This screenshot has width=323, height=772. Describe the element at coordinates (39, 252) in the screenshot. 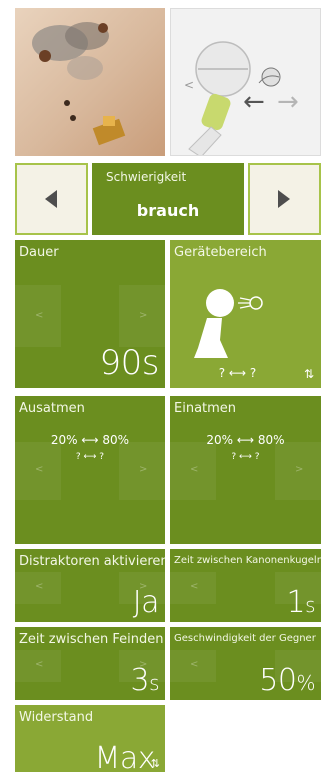

I see `duration-title: Dauer` at that location.